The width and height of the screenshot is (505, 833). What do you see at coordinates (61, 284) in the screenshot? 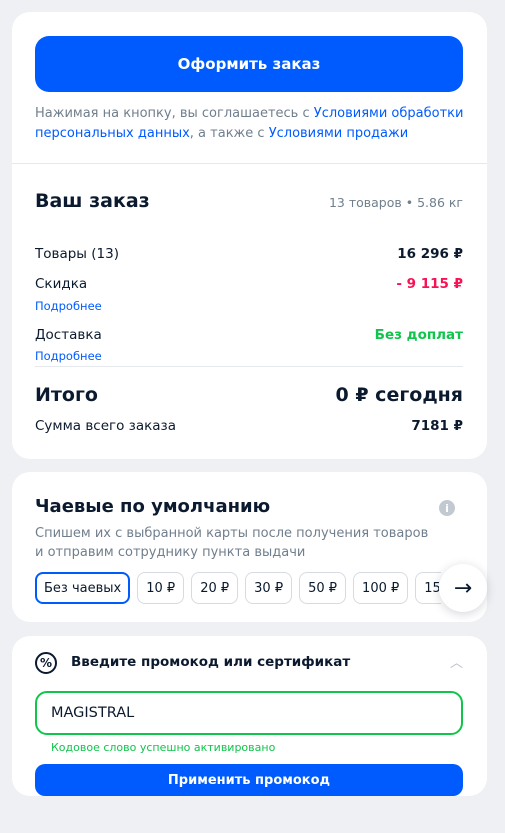
I see `discount-label: Скидка` at bounding box center [61, 284].